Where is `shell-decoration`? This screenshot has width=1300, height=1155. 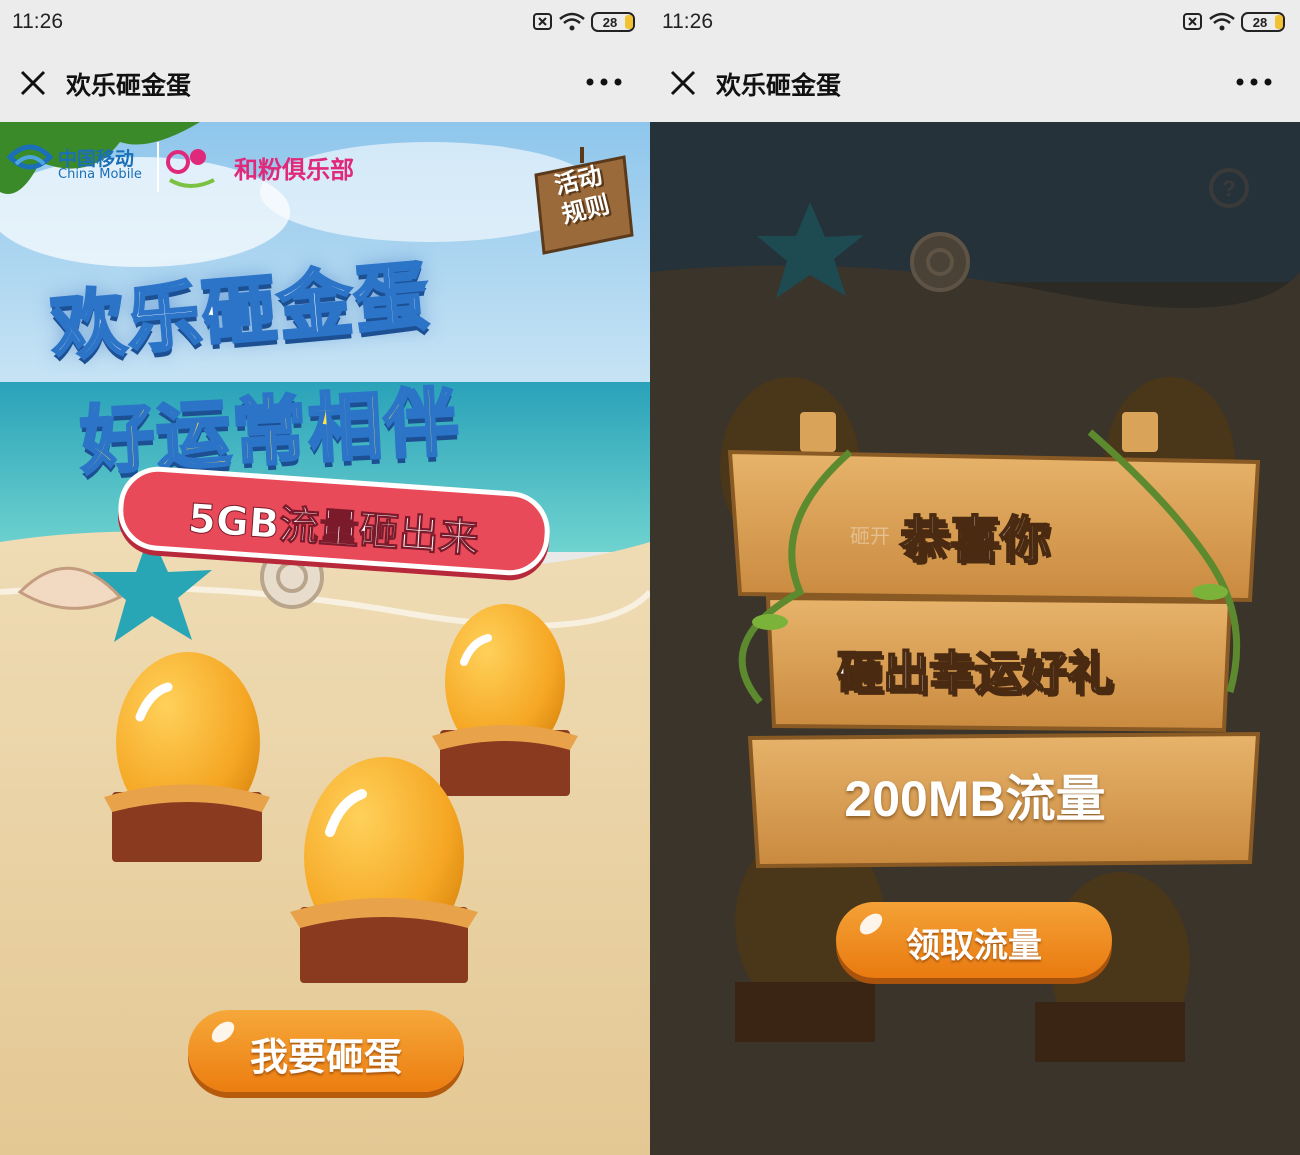
shell-decoration is located at coordinates (940, 262).